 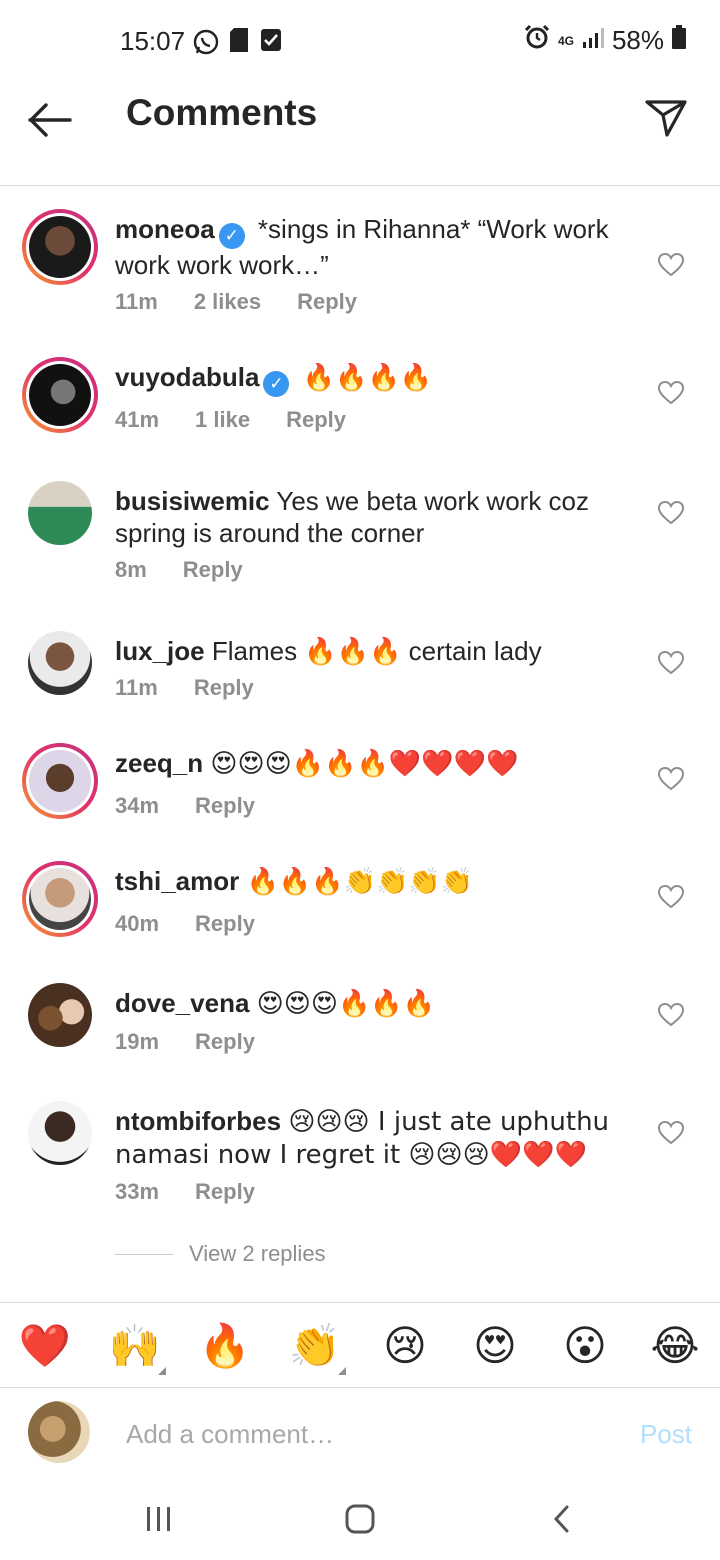 What do you see at coordinates (222, 112) in the screenshot?
I see `page-title: Comments` at bounding box center [222, 112].